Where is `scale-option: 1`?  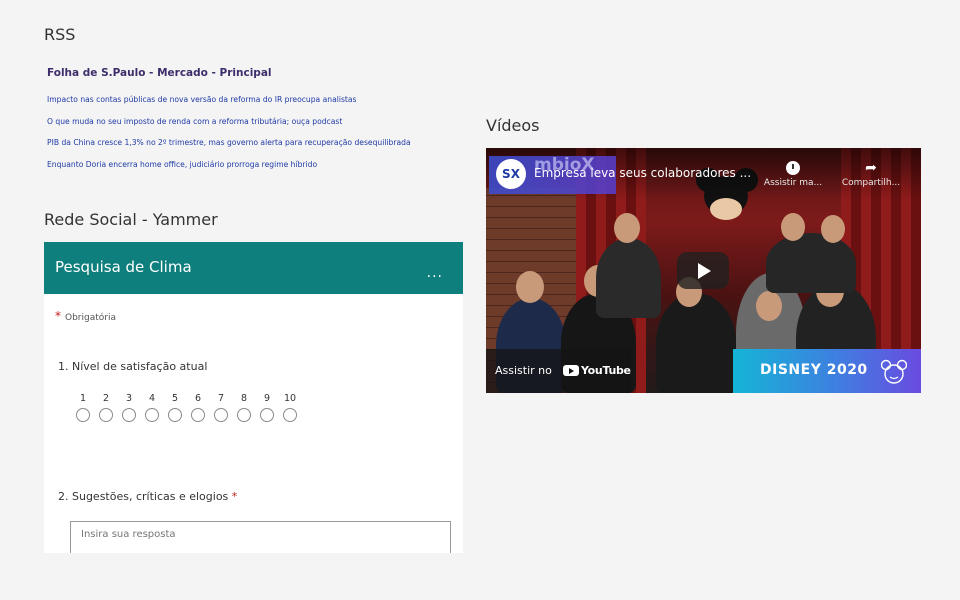 scale-option: 1 is located at coordinates (83, 407).